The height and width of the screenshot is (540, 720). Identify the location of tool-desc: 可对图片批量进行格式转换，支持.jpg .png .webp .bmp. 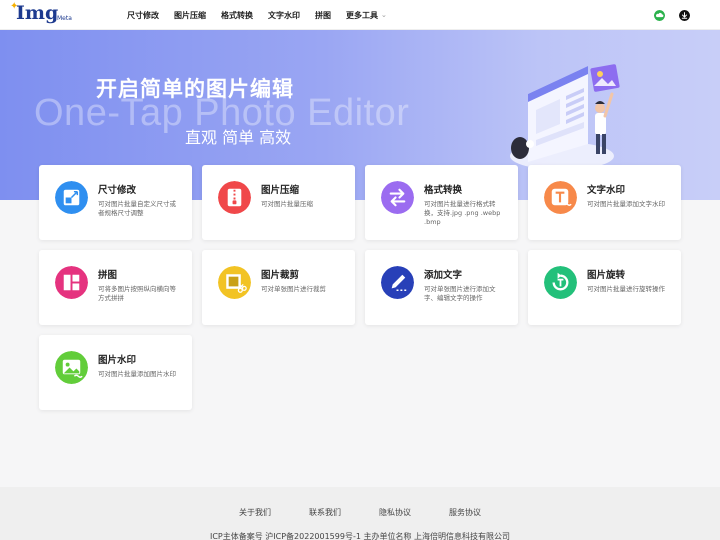
(462, 213).